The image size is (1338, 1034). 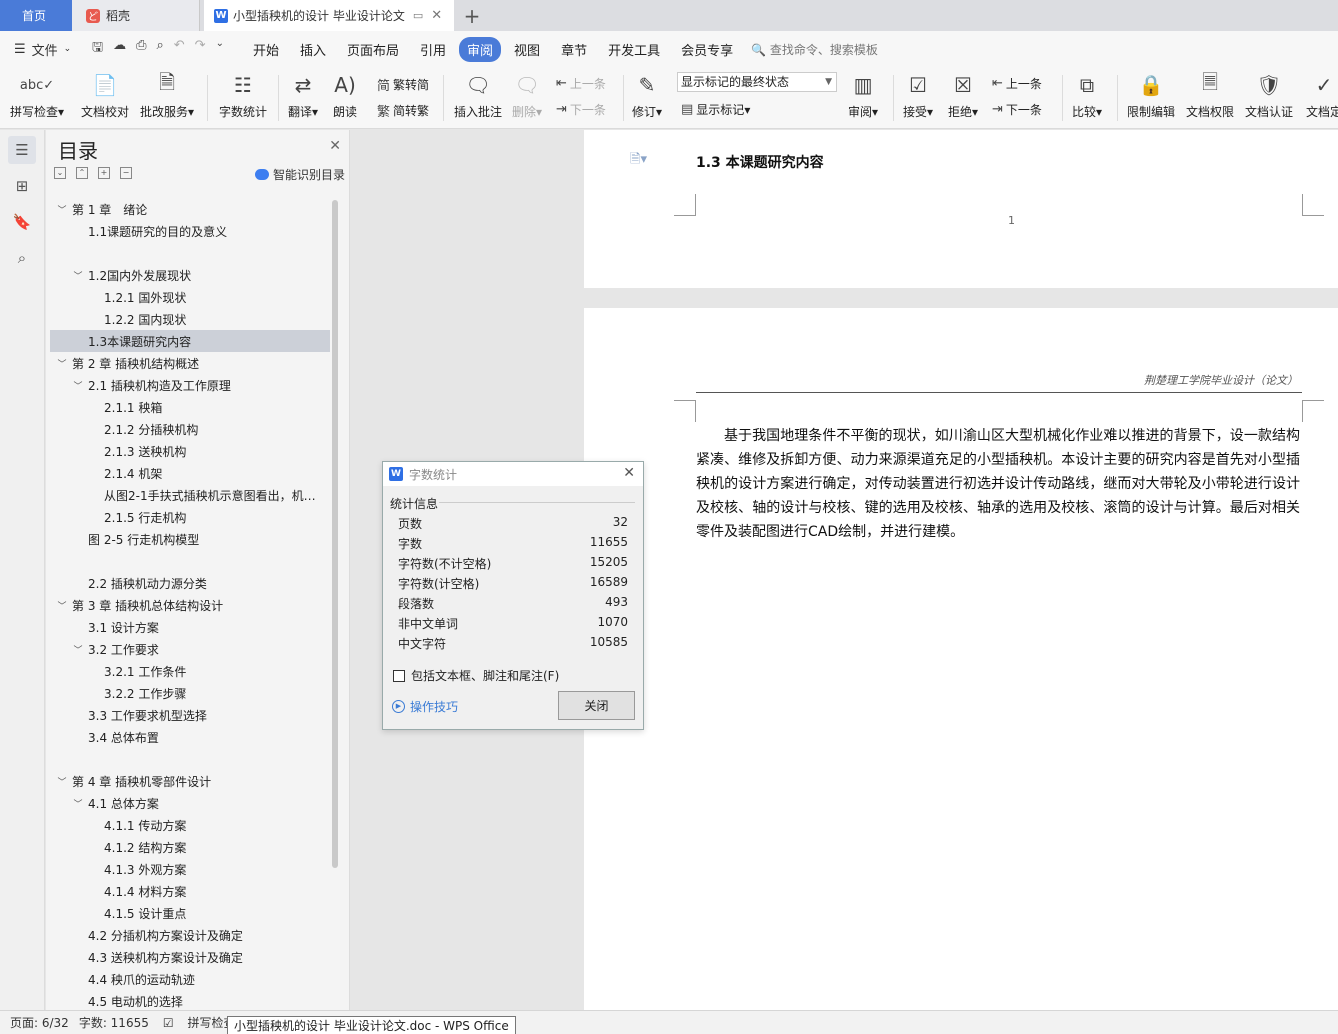 I want to click on restrict-editing-button: 🔒 限制编辑, so click(x=1151, y=95).